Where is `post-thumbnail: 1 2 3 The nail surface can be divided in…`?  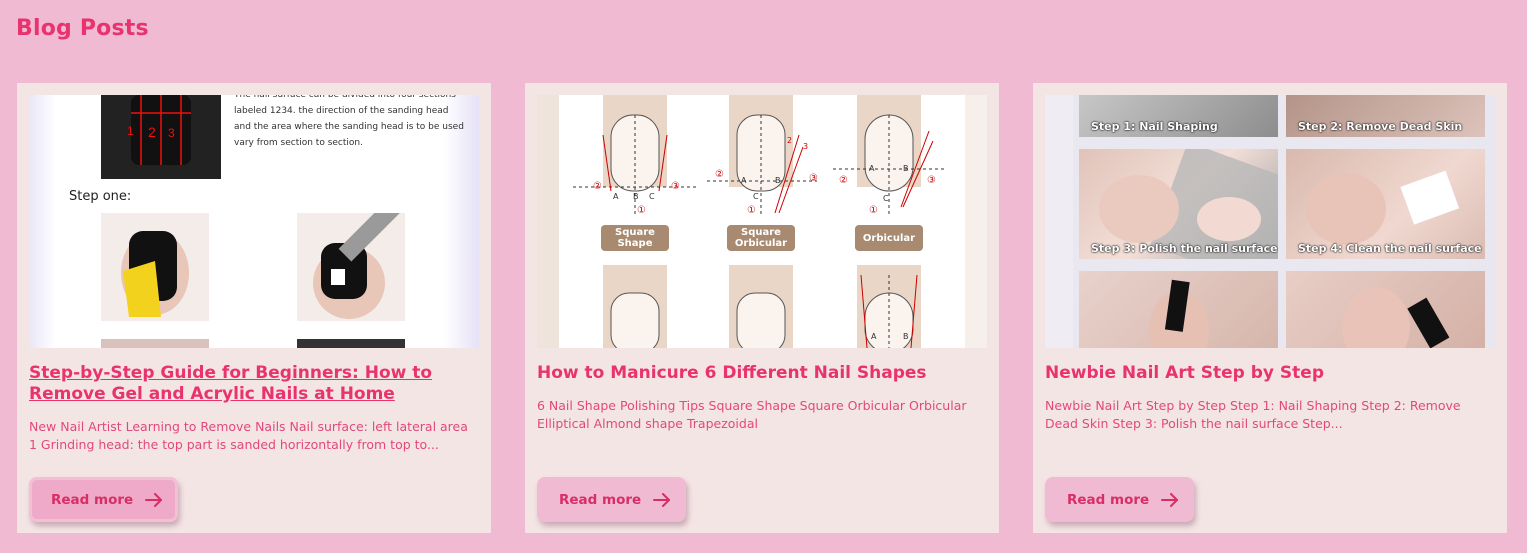
post-thumbnail: 1 2 3 The nail surface can be divided in… is located at coordinates (254, 221).